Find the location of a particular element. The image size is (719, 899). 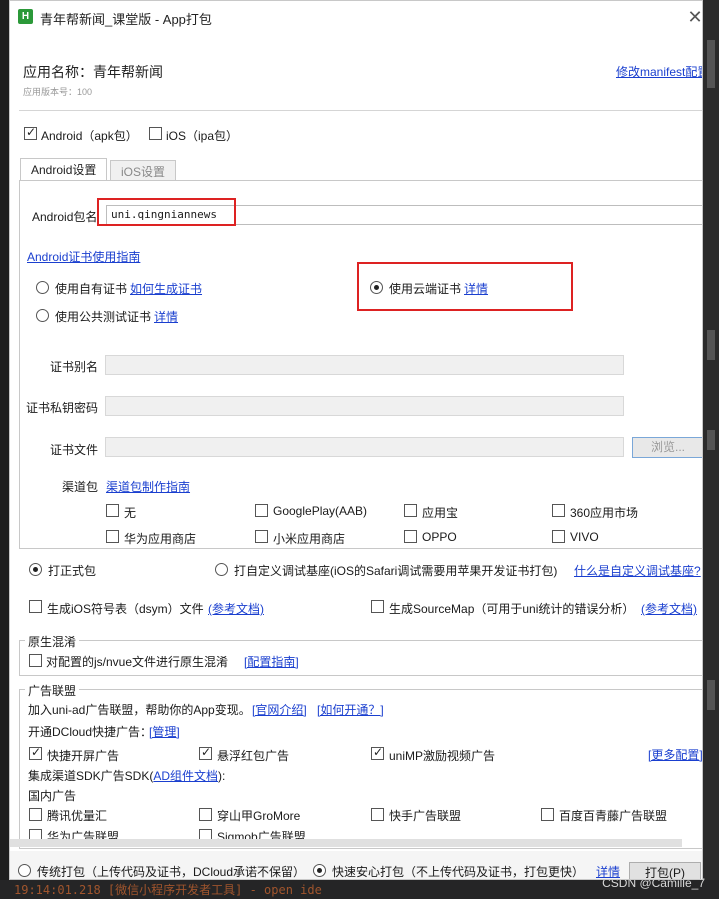

custom-base-link: 什么是自定义调试基座? is located at coordinates (637, 570).